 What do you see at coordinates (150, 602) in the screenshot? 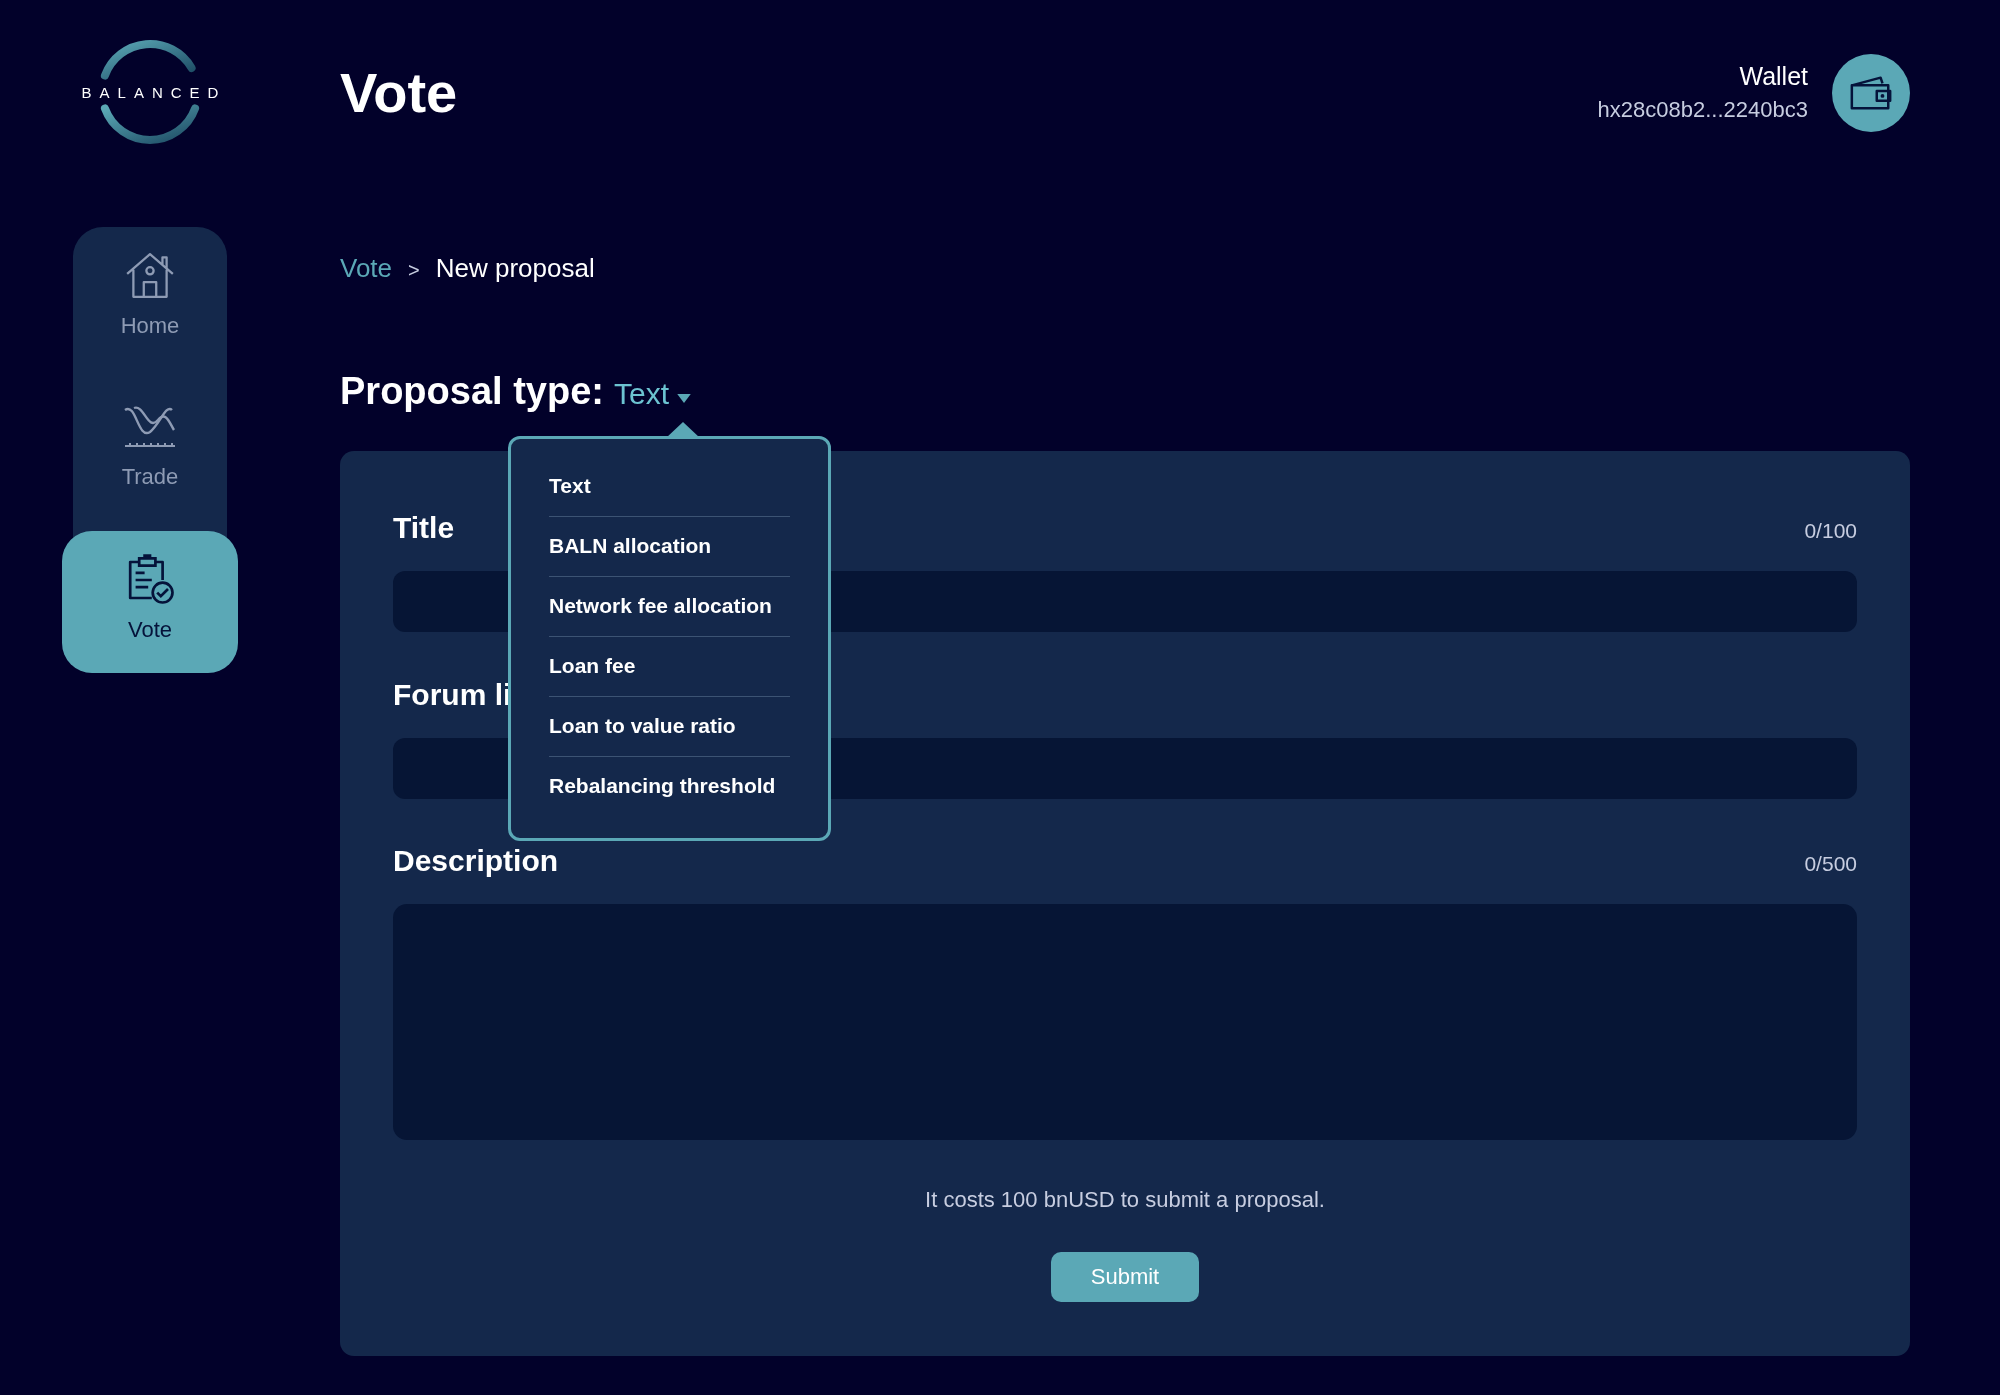
I see `nav-item: Vote` at bounding box center [150, 602].